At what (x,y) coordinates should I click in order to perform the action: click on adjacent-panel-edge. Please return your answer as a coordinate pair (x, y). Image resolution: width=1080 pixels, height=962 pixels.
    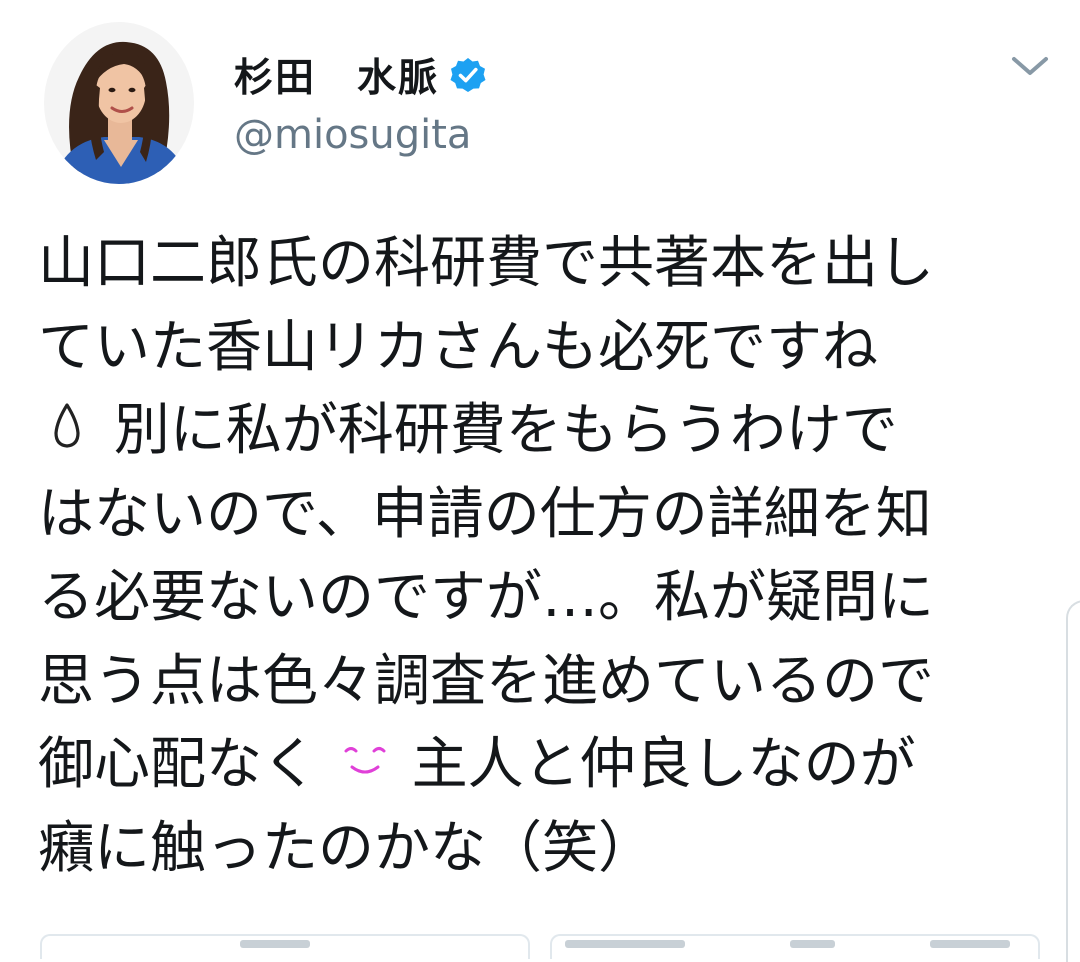
    Looking at the image, I should click on (1073, 781).